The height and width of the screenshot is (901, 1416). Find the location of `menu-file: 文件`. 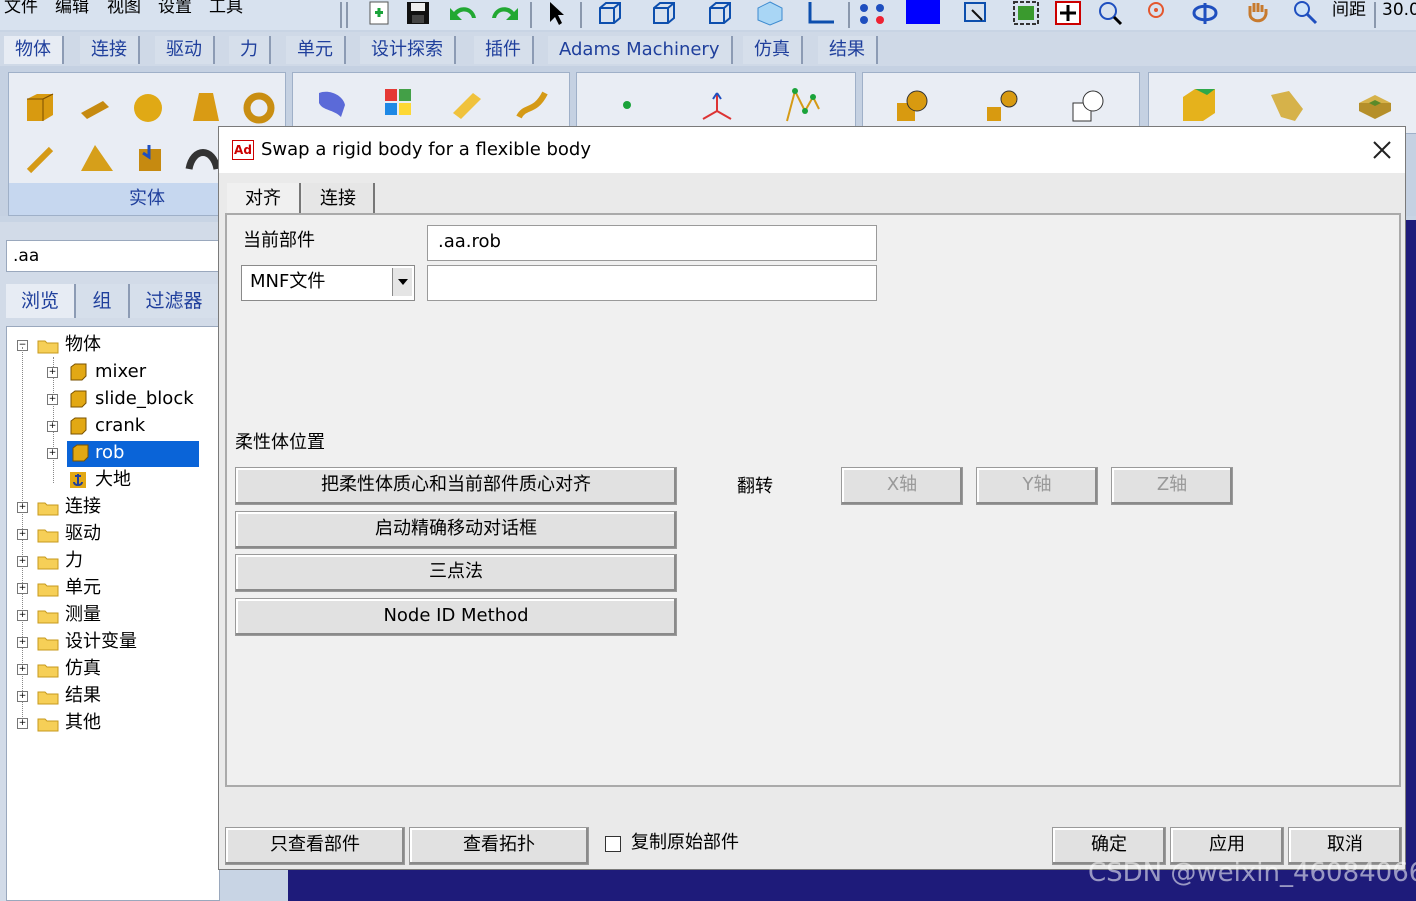

menu-file: 文件 is located at coordinates (21, 8).